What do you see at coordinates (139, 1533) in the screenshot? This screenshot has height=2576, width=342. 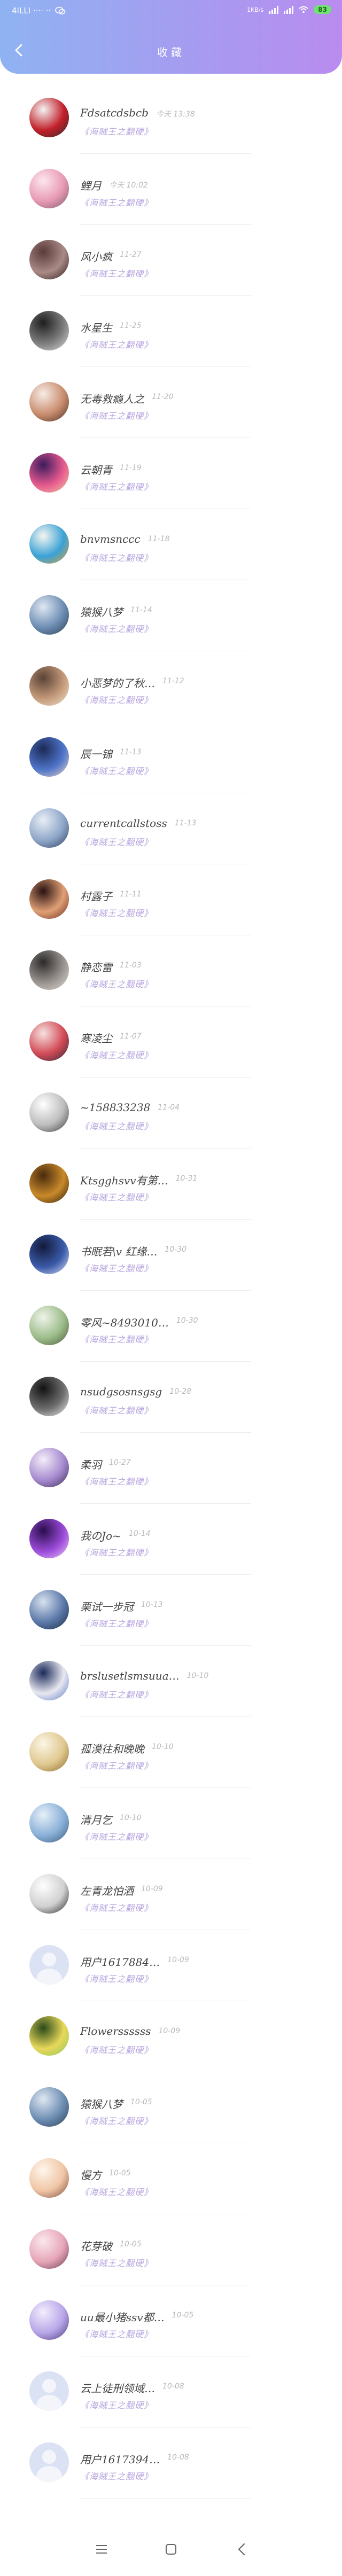 I see `item-time: 10-14` at bounding box center [139, 1533].